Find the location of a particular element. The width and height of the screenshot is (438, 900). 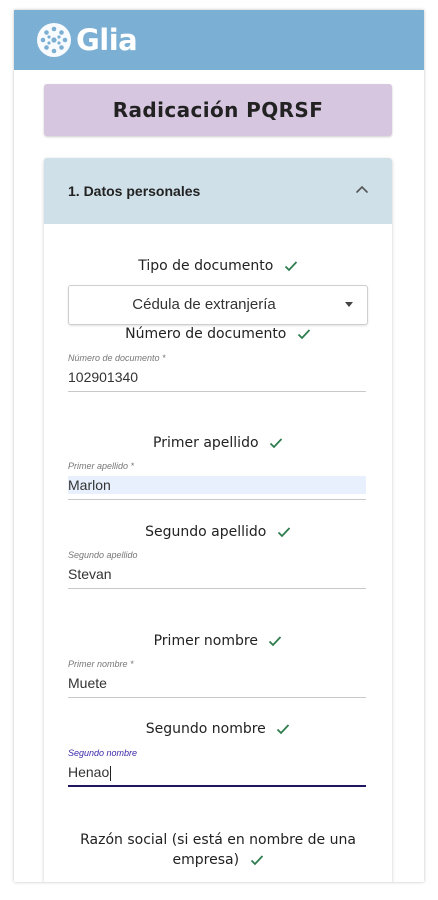

segundo-apellido-float-label: Segundo apellido is located at coordinates (103, 555).